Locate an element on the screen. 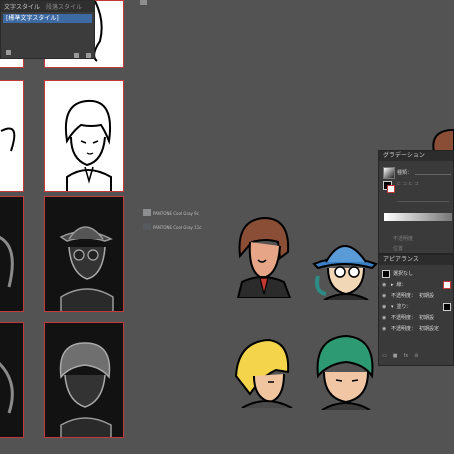 The image size is (454, 454). appearance-stroke-label: 線： is located at coordinates (401, 285).